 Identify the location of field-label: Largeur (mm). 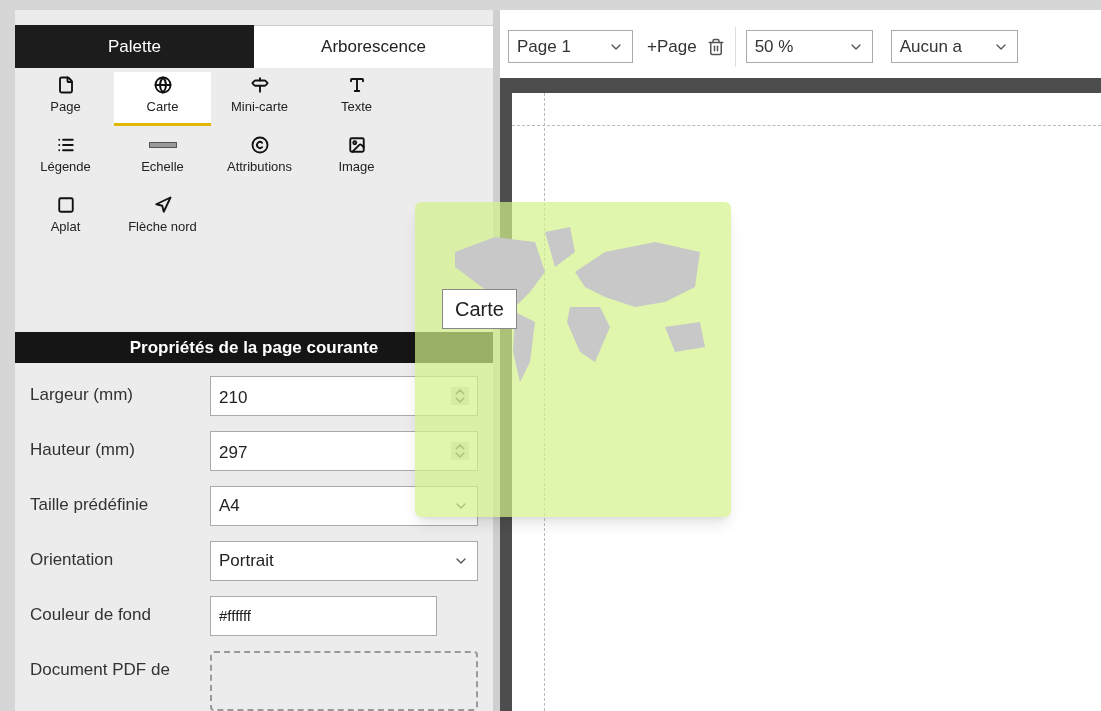
(82, 395).